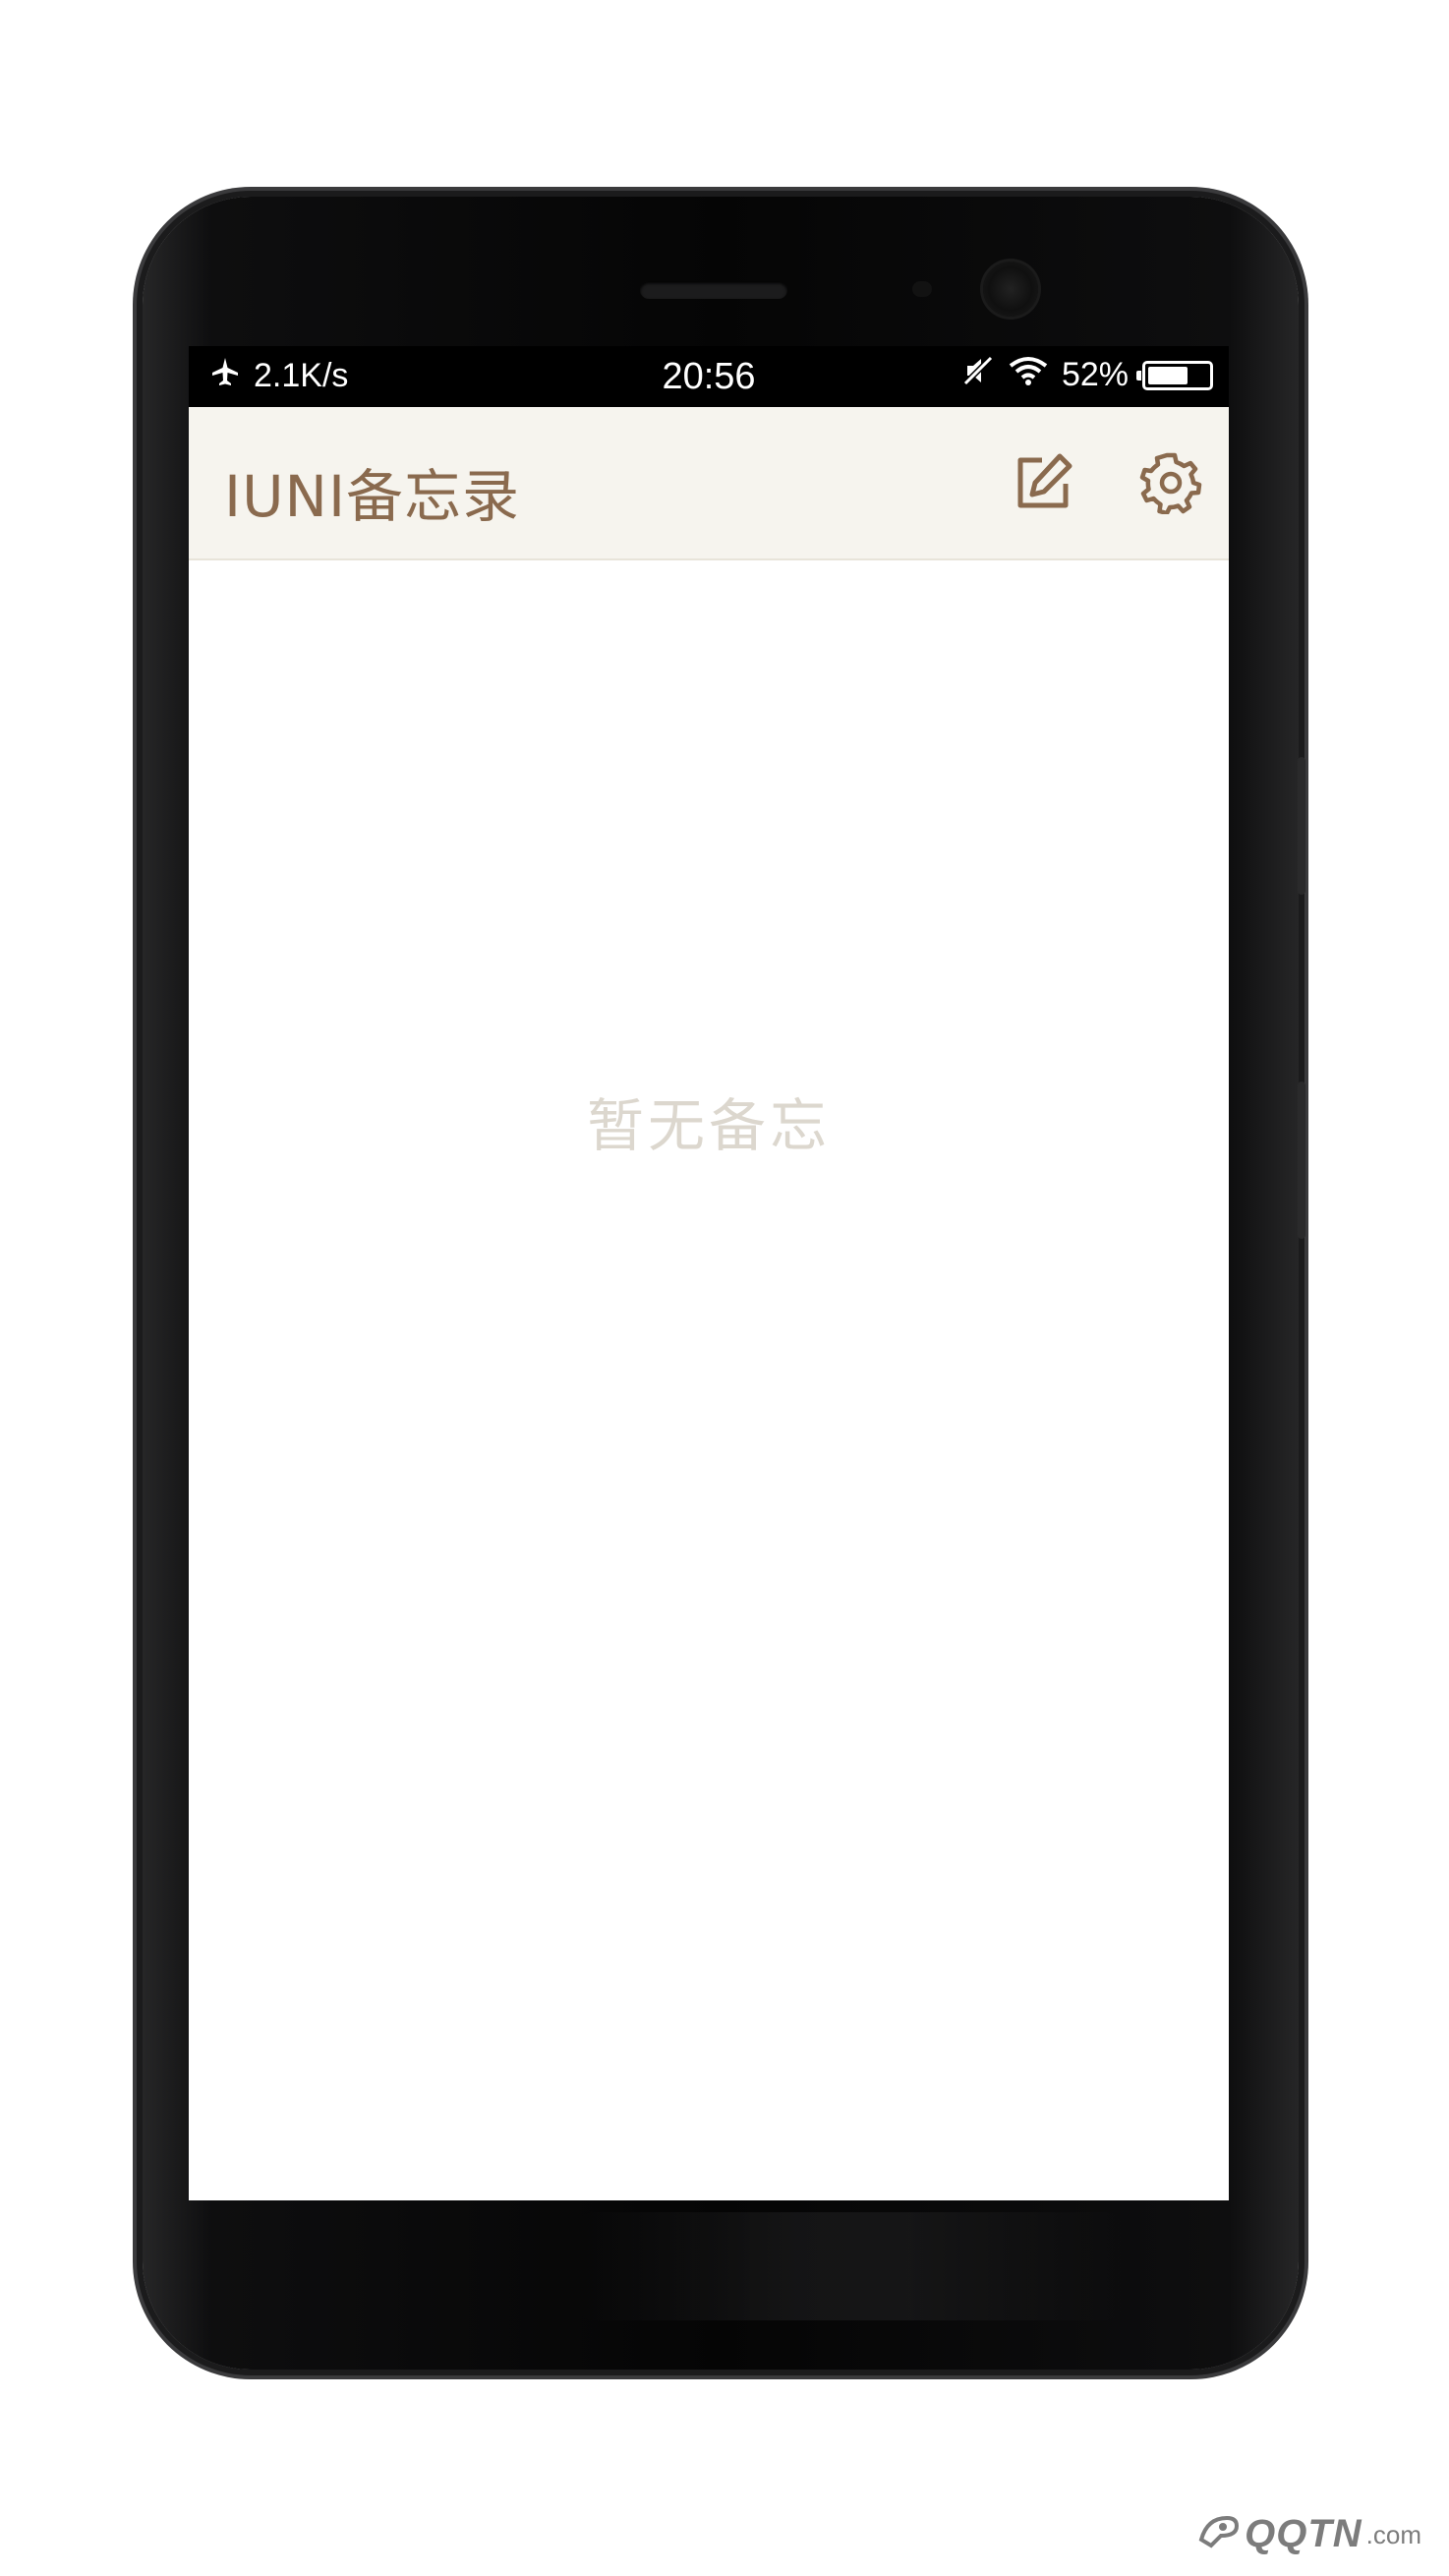 The height and width of the screenshot is (2576, 1449). What do you see at coordinates (922, 289) in the screenshot?
I see `proximity-sensor` at bounding box center [922, 289].